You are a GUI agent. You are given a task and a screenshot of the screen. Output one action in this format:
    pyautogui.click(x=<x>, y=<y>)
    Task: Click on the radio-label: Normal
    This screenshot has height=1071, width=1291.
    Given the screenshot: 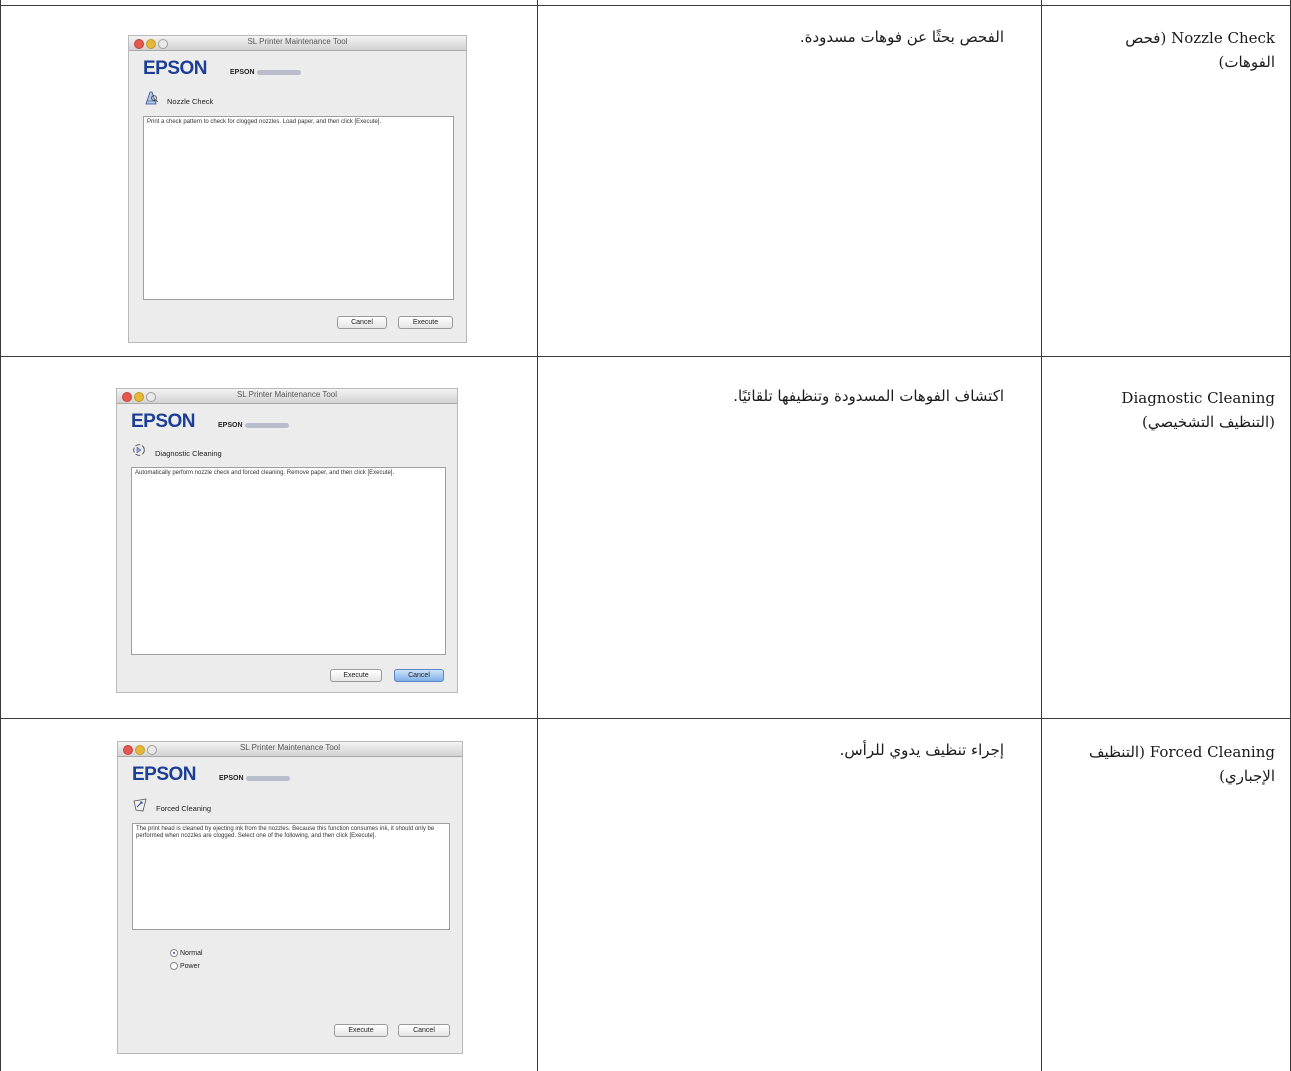 What is the action you would take?
    pyautogui.click(x=191, y=953)
    